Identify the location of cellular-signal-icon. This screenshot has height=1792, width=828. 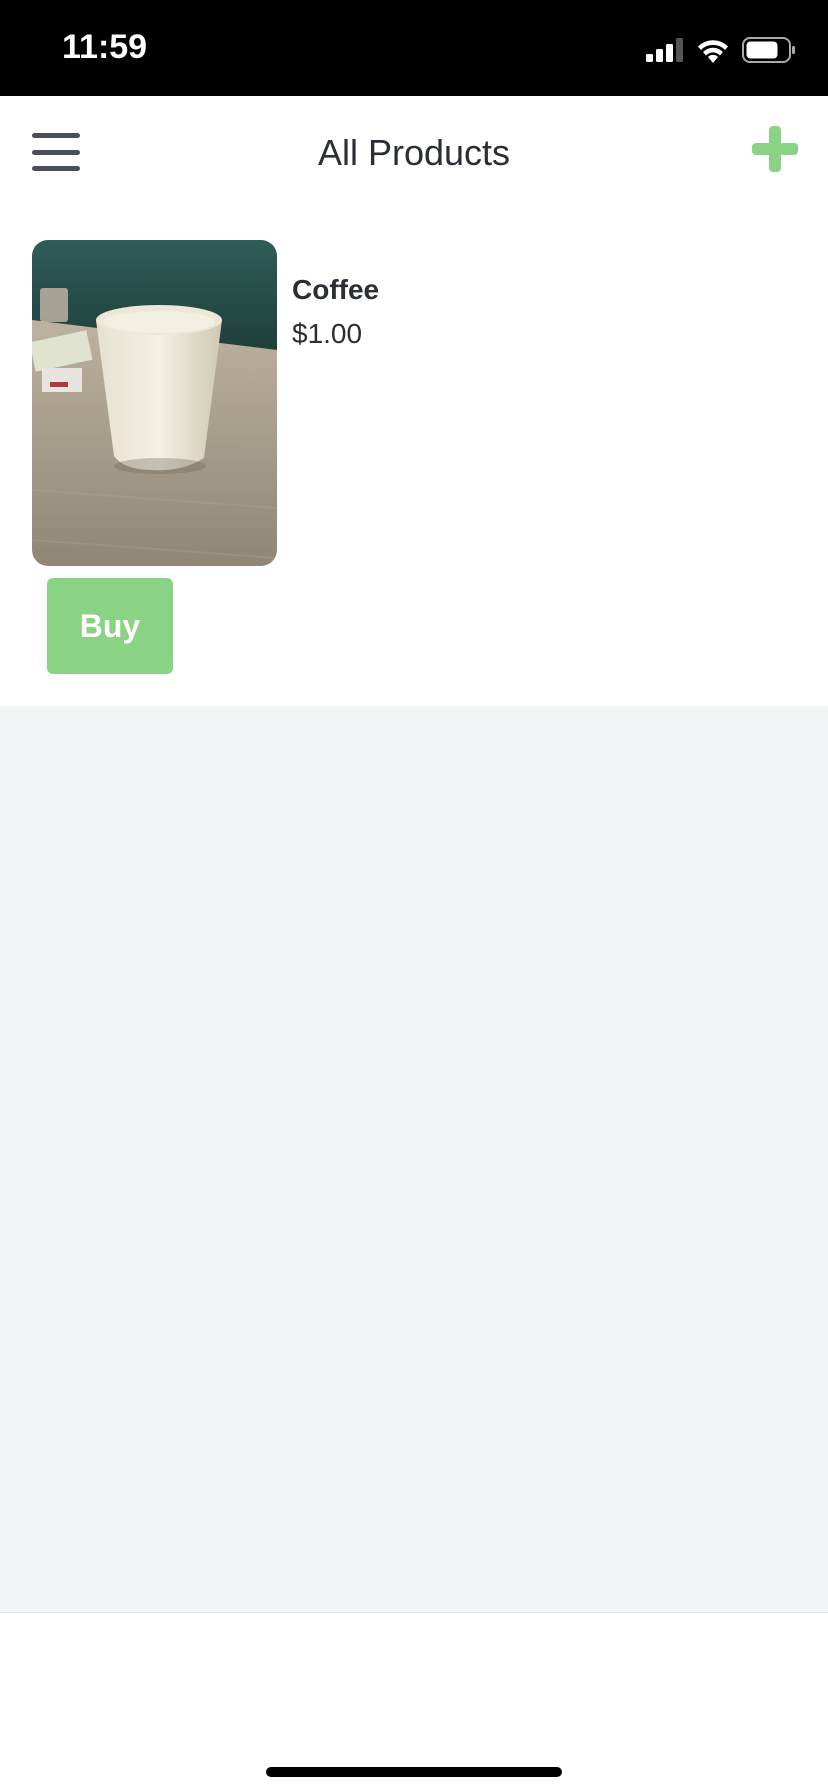
(664, 50).